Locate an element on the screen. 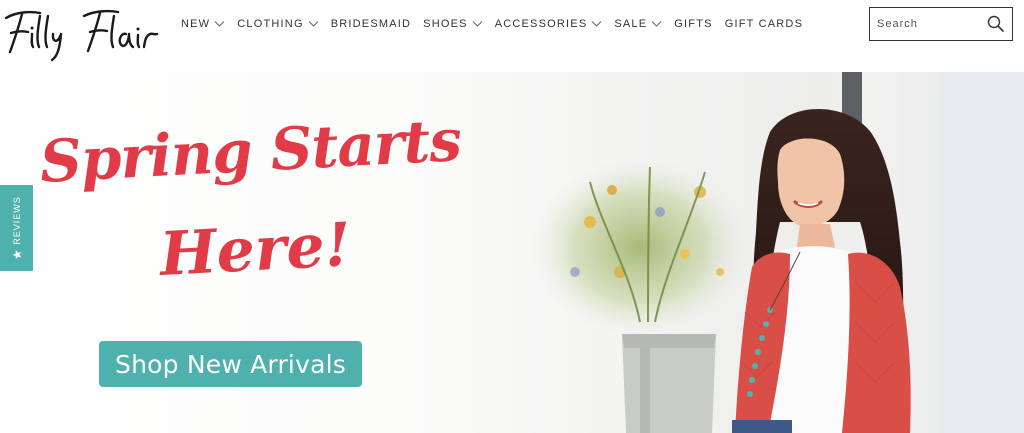 This screenshot has width=1024, height=433. search-input is located at coordinates (932, 24).